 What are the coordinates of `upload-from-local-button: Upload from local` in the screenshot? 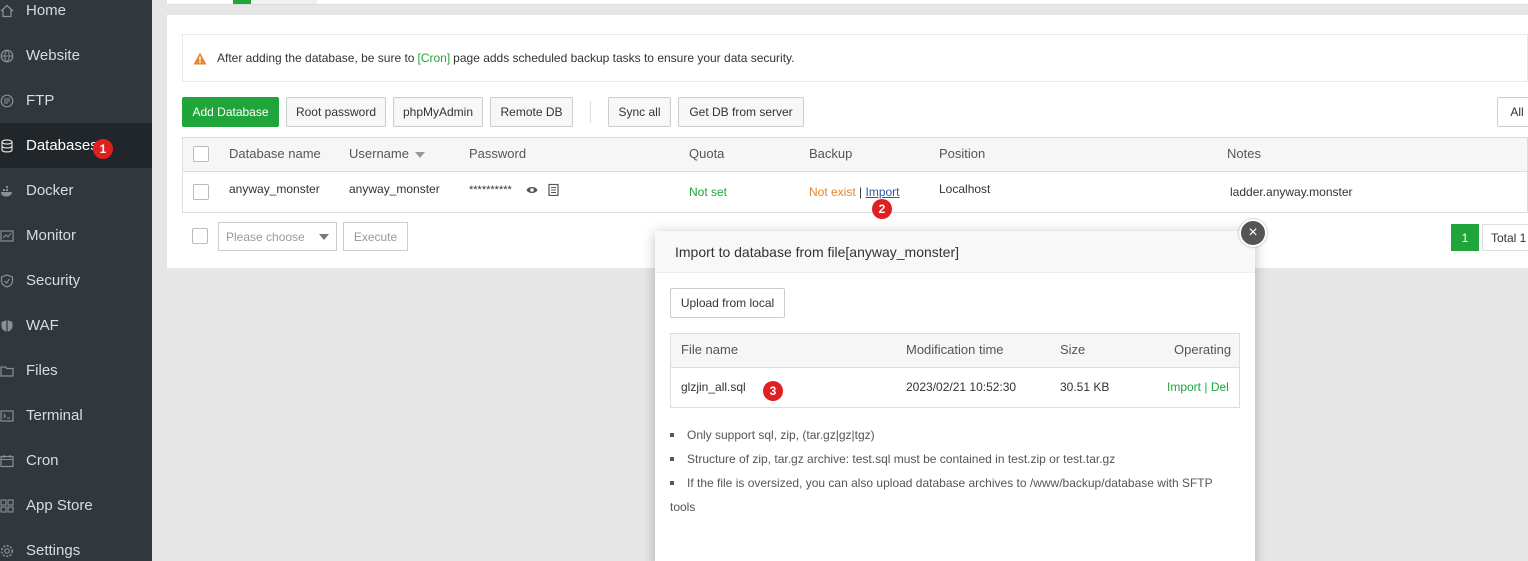 It's located at (727, 303).